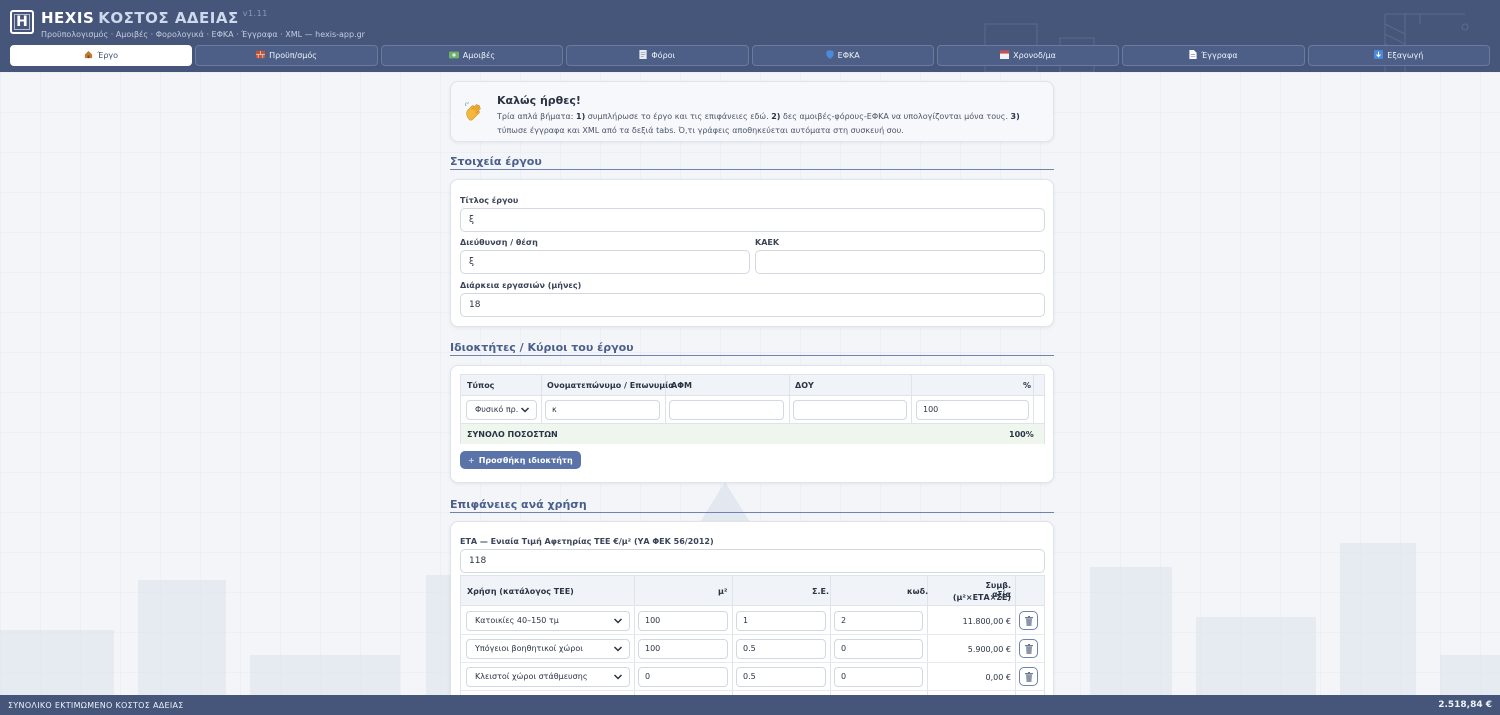 This screenshot has height=715, width=1500. I want to click on tab-efka: ΕΦΚΑ, so click(842, 55).